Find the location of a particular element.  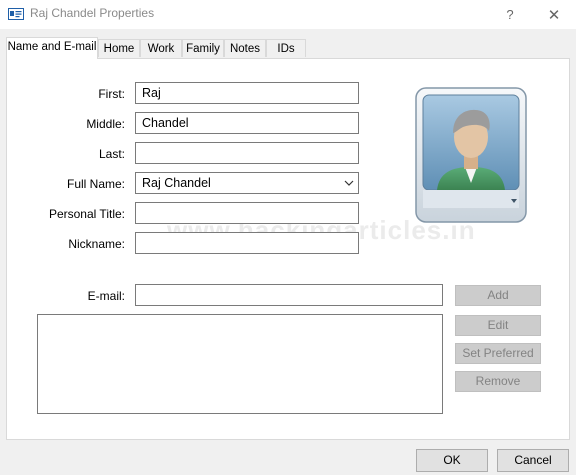

edit-button: Edit is located at coordinates (498, 325).